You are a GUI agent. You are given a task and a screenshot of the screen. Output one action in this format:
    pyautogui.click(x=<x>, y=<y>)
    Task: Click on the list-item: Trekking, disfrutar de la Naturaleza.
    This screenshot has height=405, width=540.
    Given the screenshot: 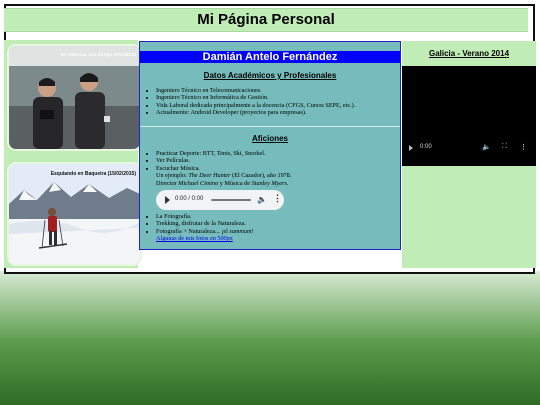 What is the action you would take?
    pyautogui.click(x=205, y=223)
    